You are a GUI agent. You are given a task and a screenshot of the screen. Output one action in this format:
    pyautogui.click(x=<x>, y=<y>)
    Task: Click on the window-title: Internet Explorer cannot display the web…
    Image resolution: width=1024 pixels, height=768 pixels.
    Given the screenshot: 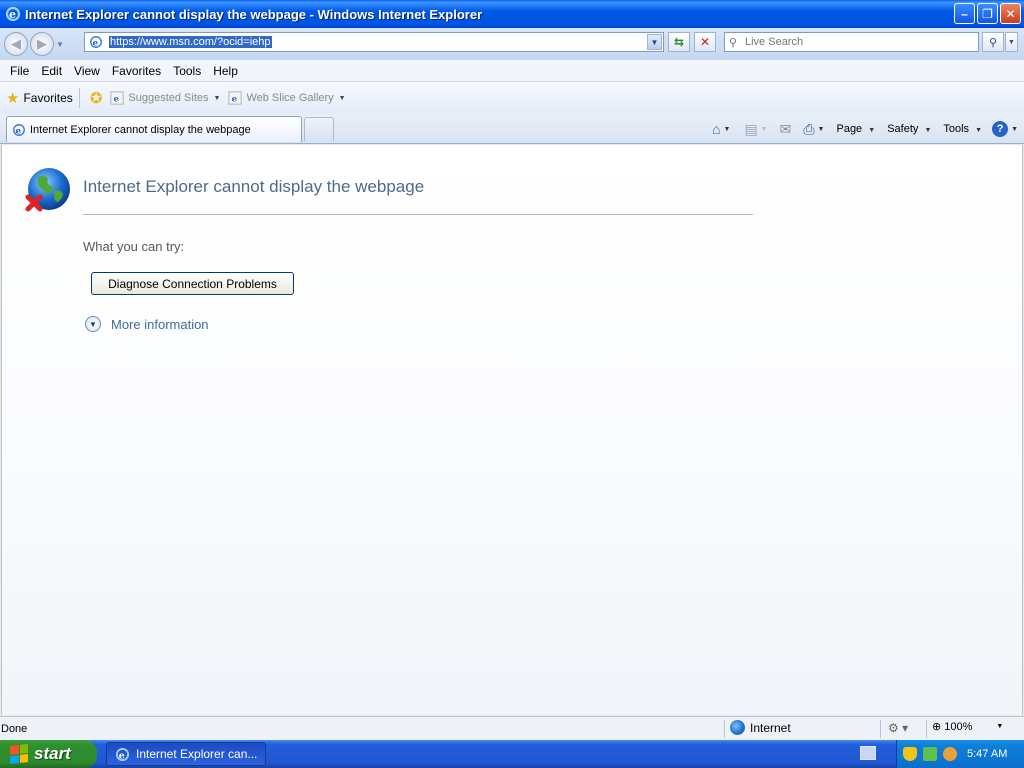 What is the action you would take?
    pyautogui.click(x=254, y=14)
    